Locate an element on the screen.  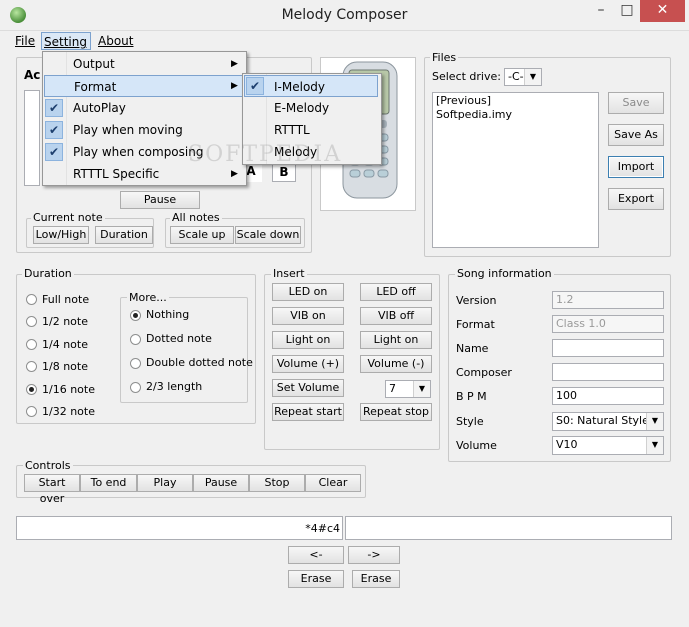
format-field: Class 1.0 is located at coordinates (608, 324).